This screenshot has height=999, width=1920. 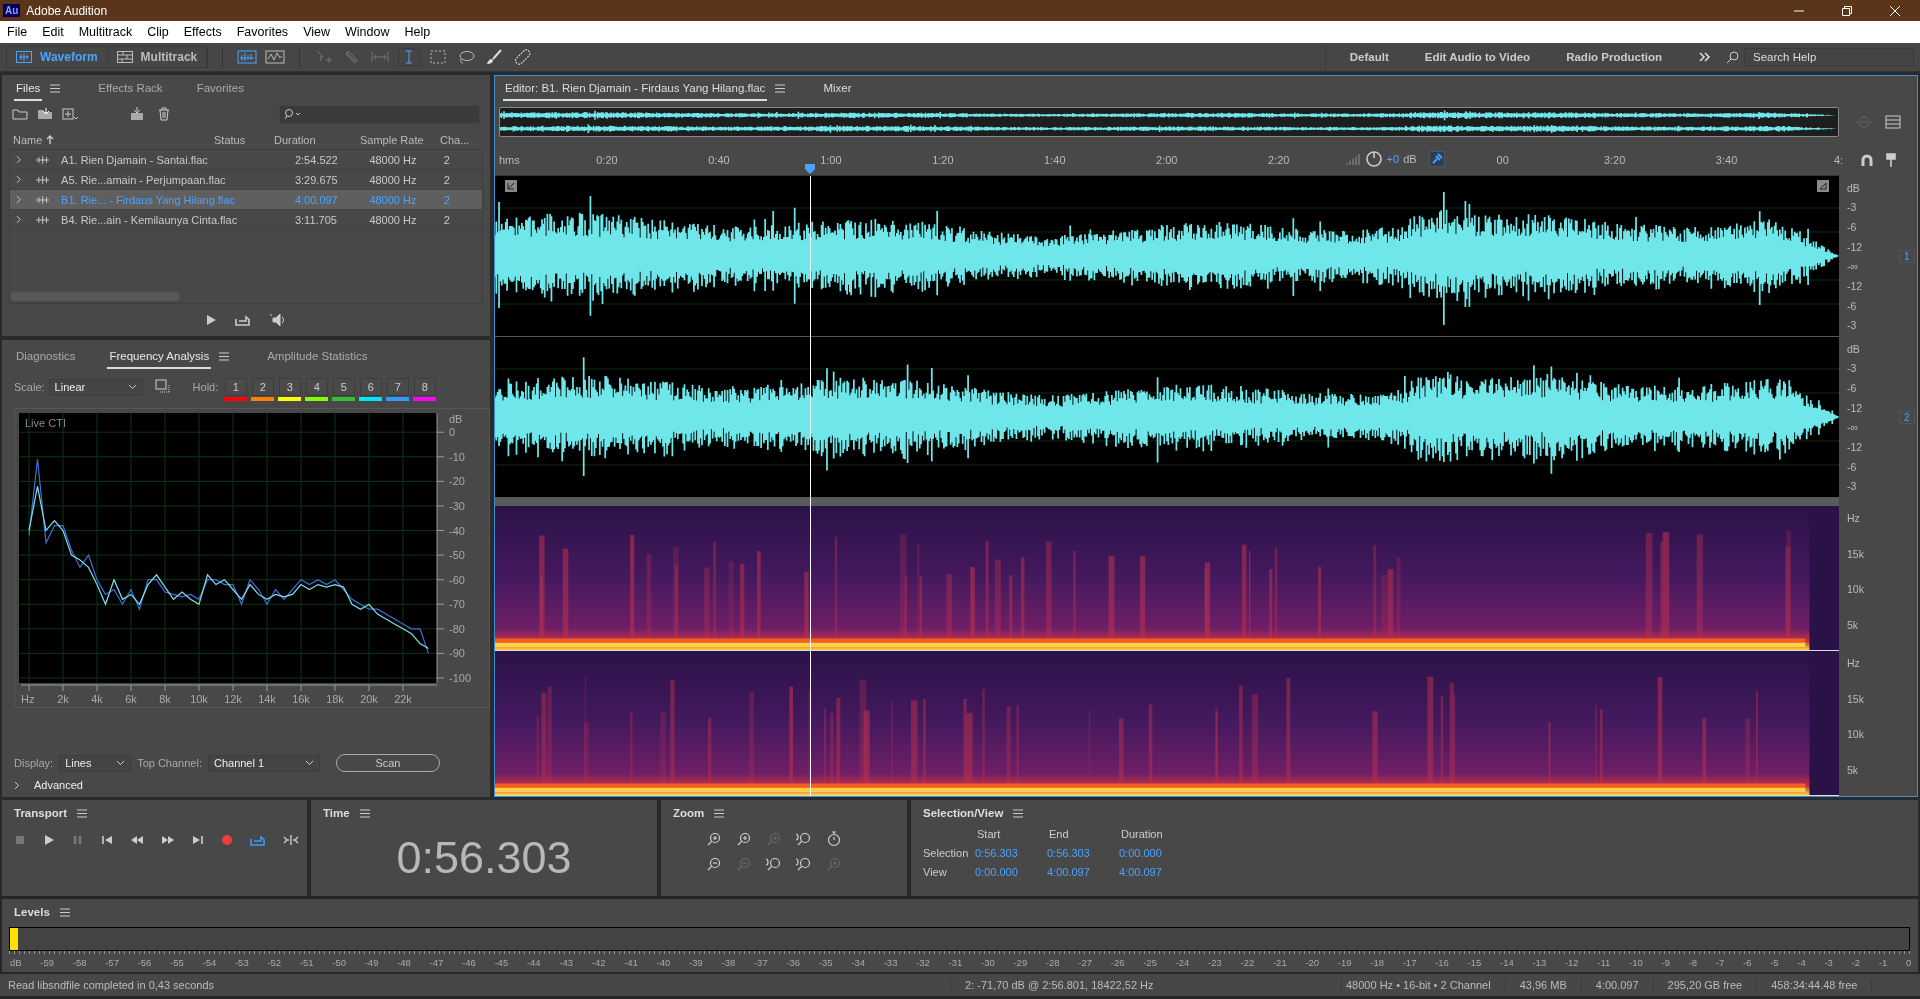 What do you see at coordinates (1477, 57) in the screenshot?
I see `workspace-tab: Edit Audio to Video` at bounding box center [1477, 57].